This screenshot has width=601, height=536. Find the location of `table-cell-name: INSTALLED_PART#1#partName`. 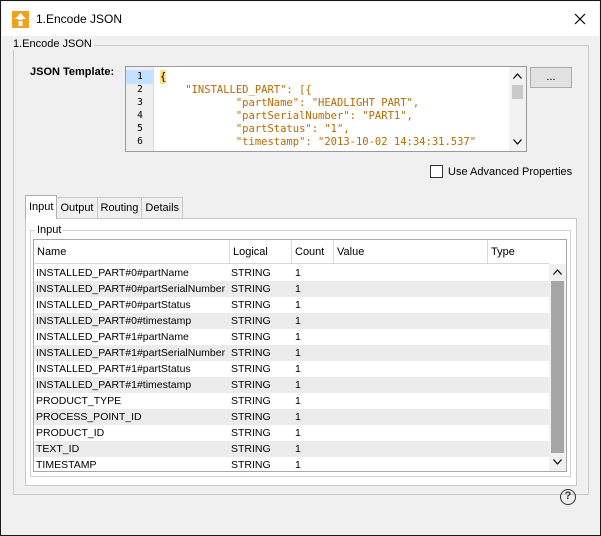

table-cell-name: INSTALLED_PART#1#partName is located at coordinates (112, 337).